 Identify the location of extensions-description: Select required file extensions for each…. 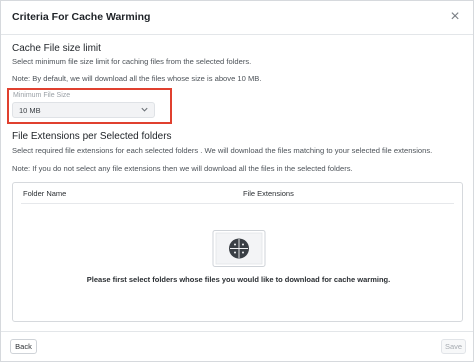
(222, 150).